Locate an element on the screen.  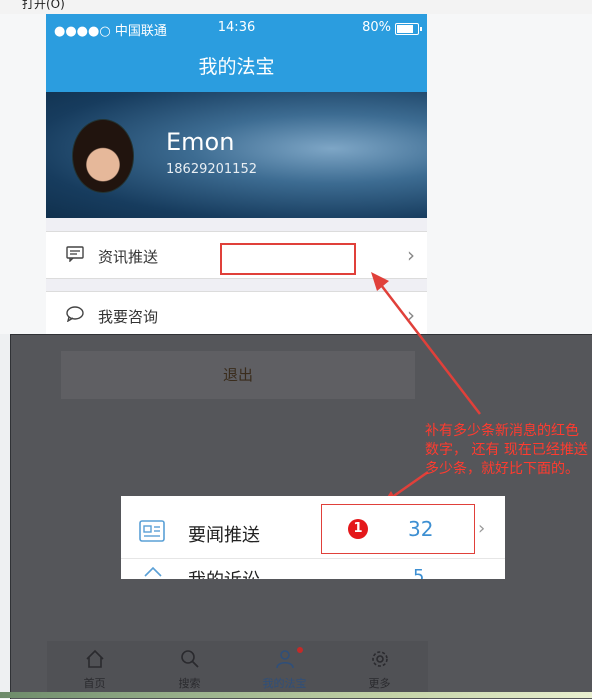
example-row-label: 要闻推送 is located at coordinates (224, 535).